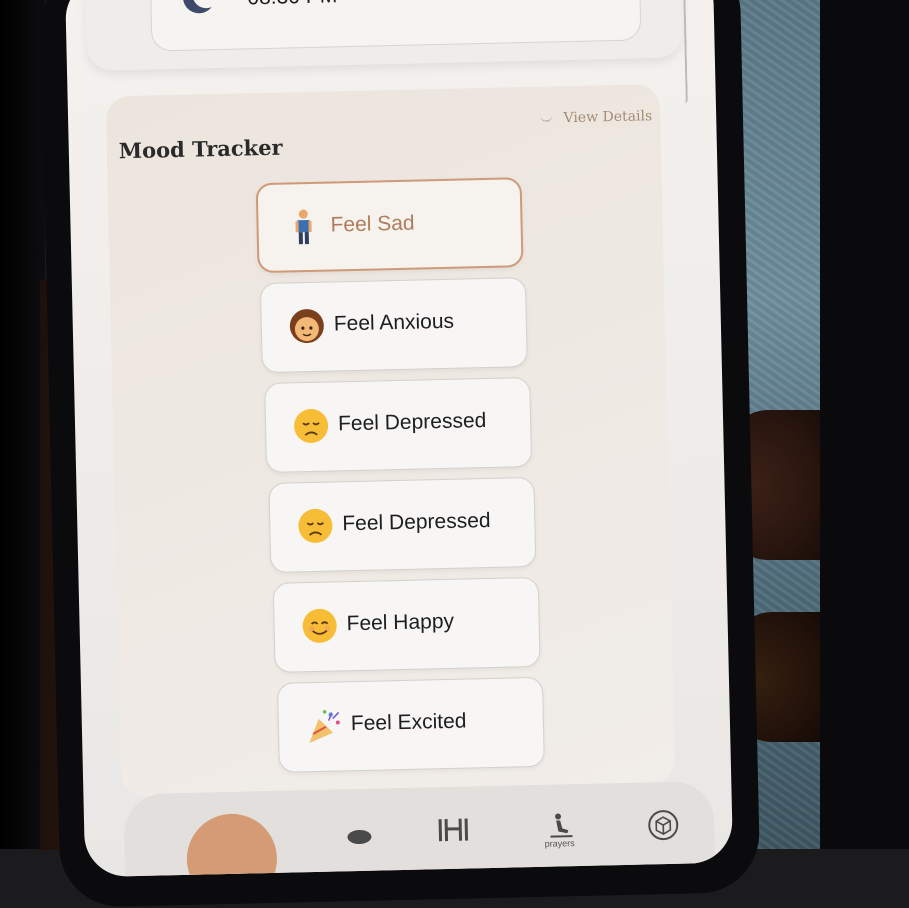 The height and width of the screenshot is (908, 909). I want to click on reminder-card: 08:30 PM, so click(383, 35).